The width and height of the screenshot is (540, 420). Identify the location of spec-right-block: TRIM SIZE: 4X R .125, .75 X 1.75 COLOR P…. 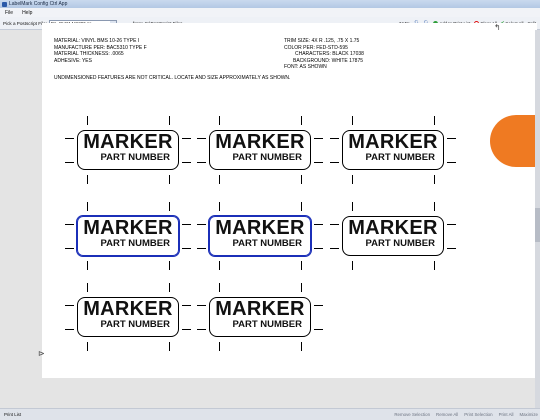
(324, 54).